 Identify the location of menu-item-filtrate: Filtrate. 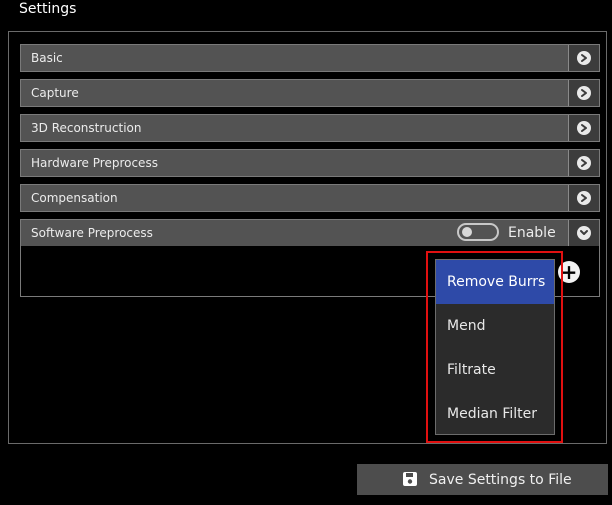
(495, 370).